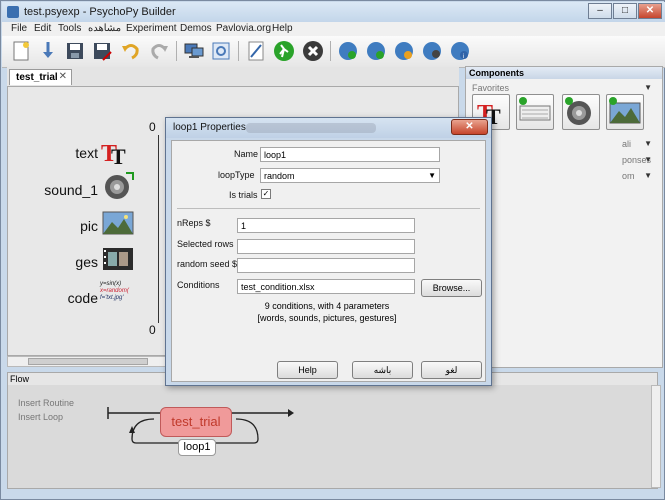 This screenshot has width=665, height=500. Describe the element at coordinates (69, 28) in the screenshot. I see `menu-tools: Tools` at that location.